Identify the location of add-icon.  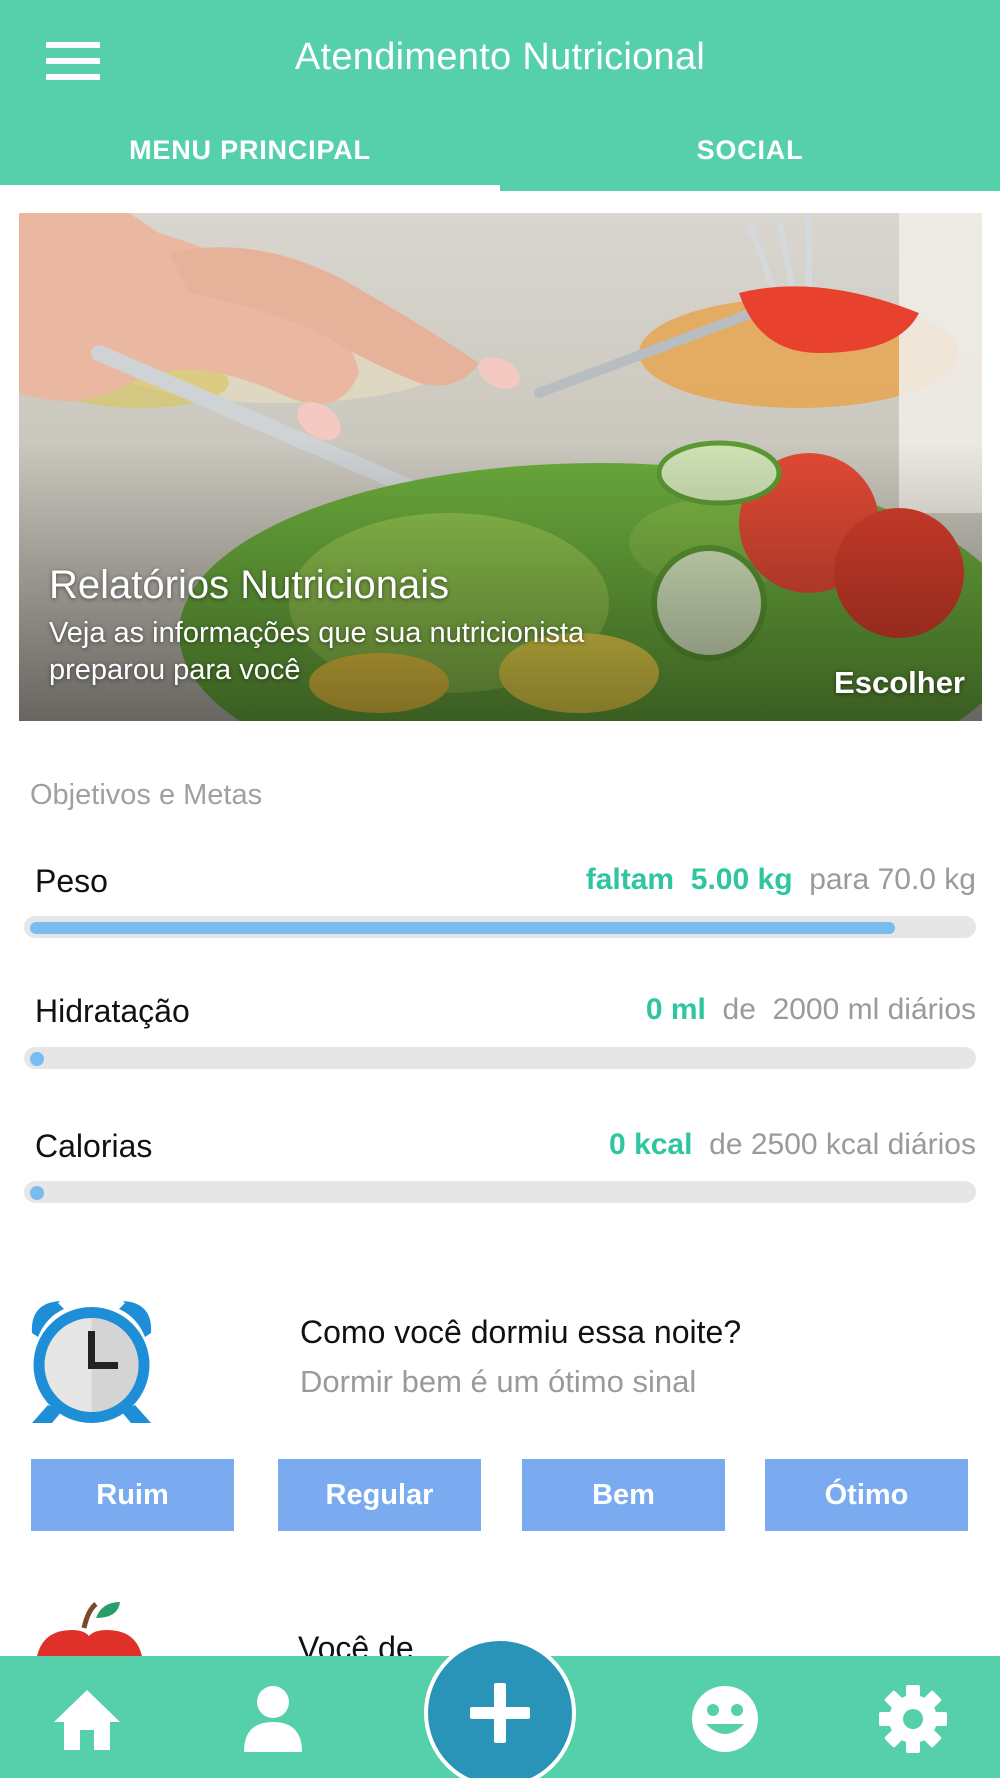
(500, 1707).